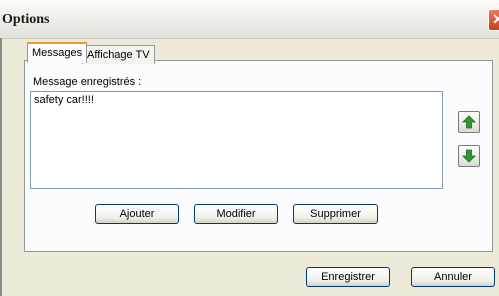 This screenshot has height=296, width=499. I want to click on close-icon: ✕, so click(495, 19).